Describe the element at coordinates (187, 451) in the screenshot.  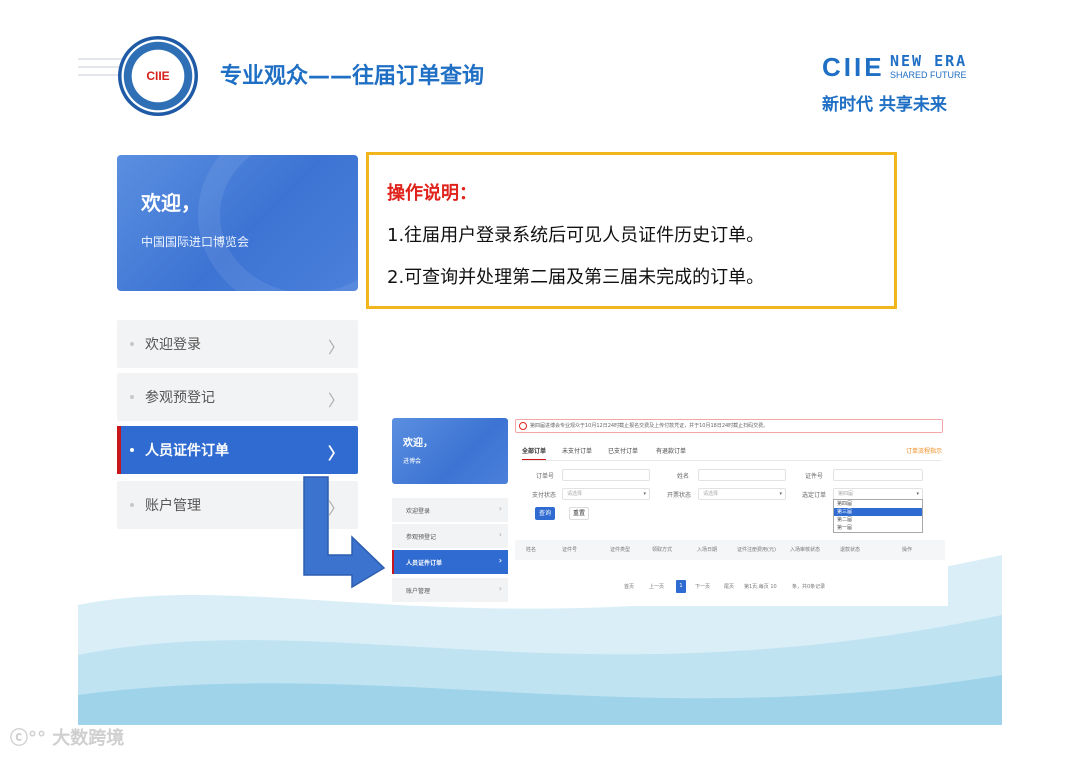
I see `sidebar-item-label: 人员证件订单` at that location.